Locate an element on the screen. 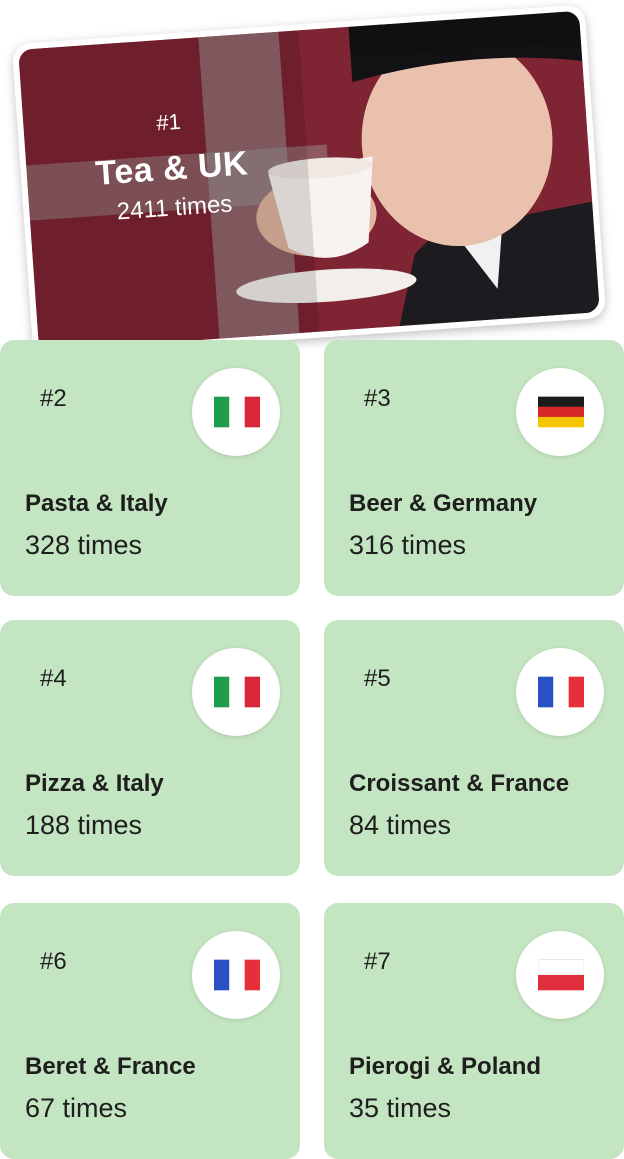  ranking-card: #6 Beret & France 67 times is located at coordinates (150, 1031).